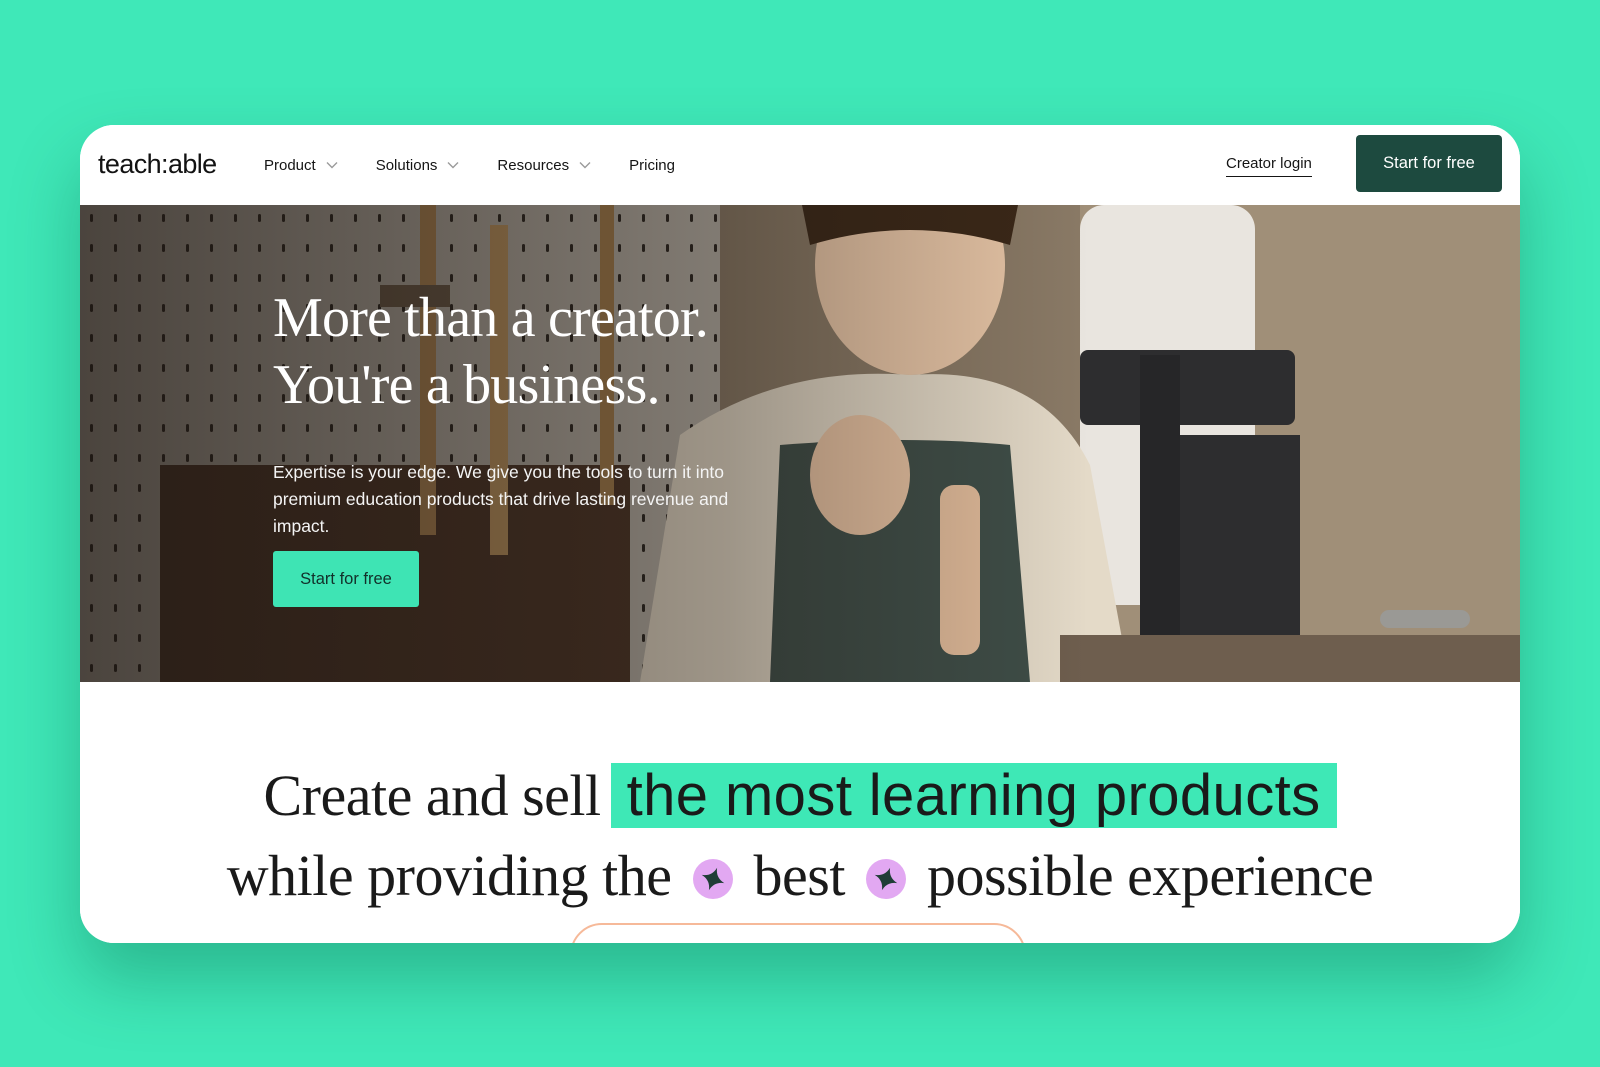 The width and height of the screenshot is (1600, 1067). I want to click on tagline-line2-b: best, so click(799, 875).